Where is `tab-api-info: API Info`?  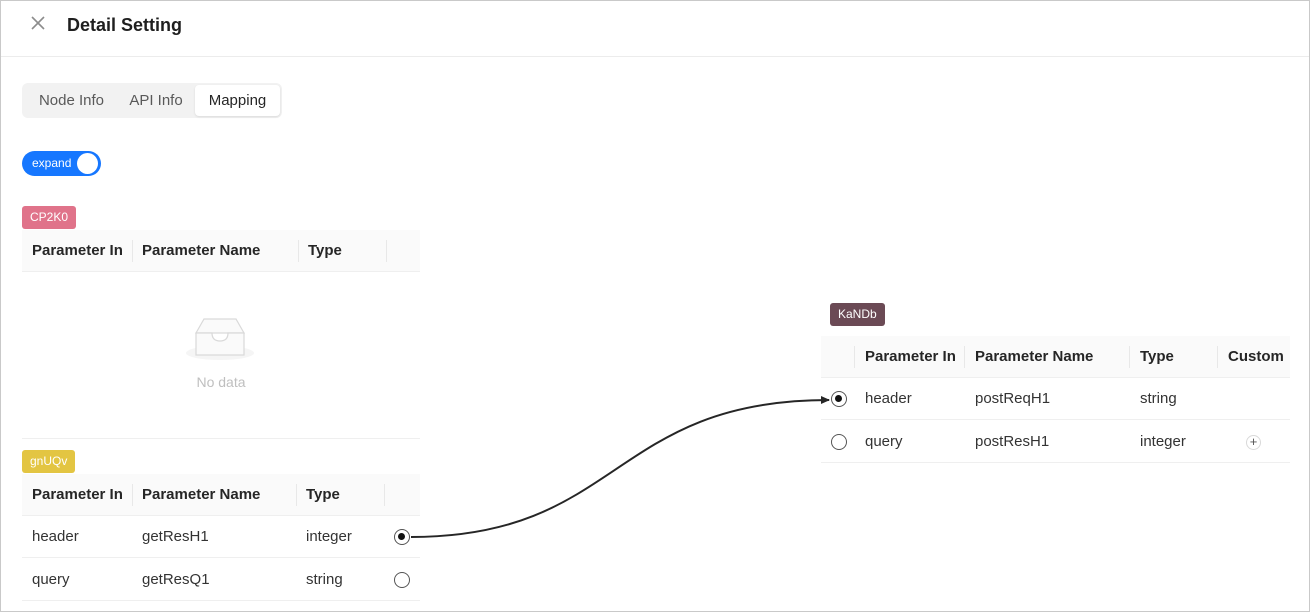
tab-api-info: API Info is located at coordinates (156, 100).